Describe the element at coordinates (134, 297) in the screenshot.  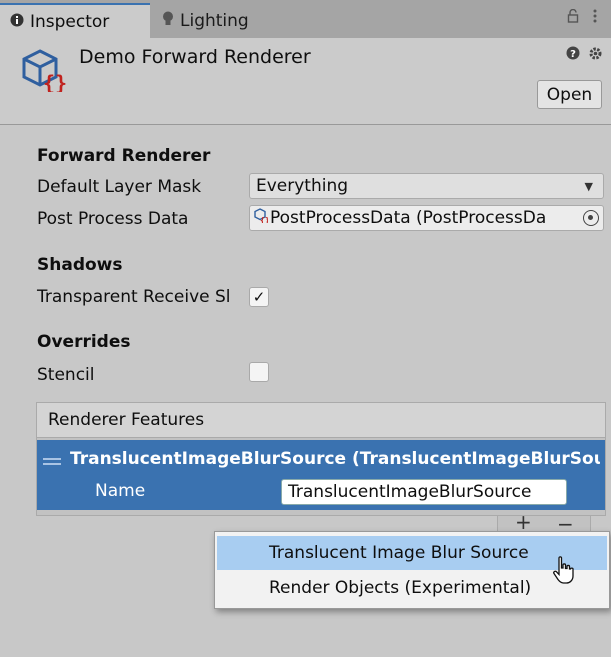
I see `transparent-receive-shadows-label: Transparent Receive Sl` at that location.